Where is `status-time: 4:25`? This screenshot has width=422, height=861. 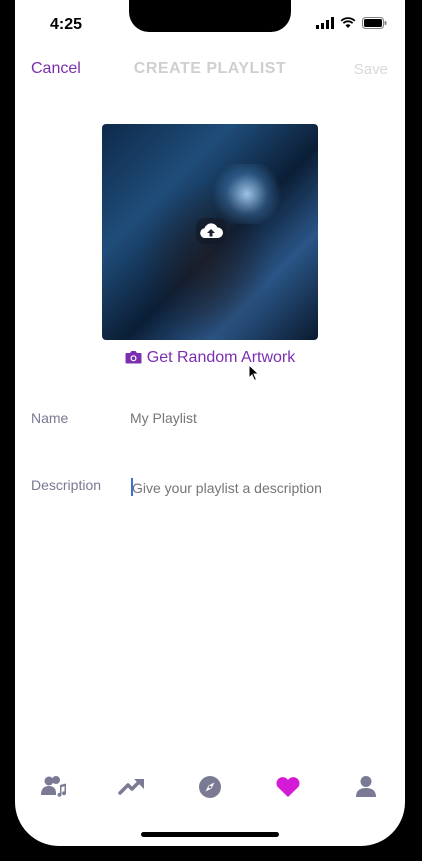 status-time: 4:25 is located at coordinates (66, 24).